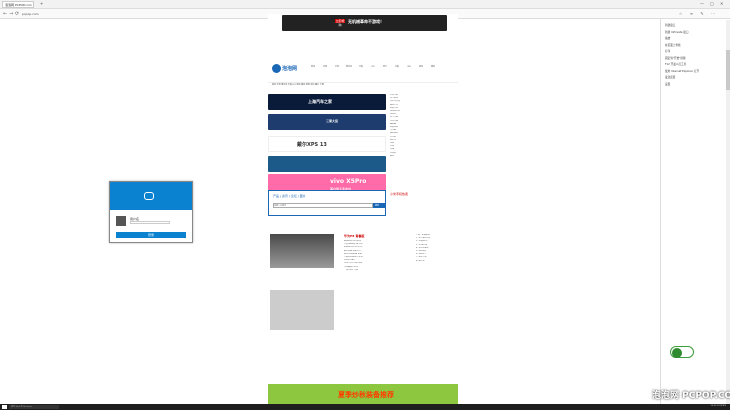 The image size is (730, 410). I want to click on new-tab-button: +, so click(41, 3).